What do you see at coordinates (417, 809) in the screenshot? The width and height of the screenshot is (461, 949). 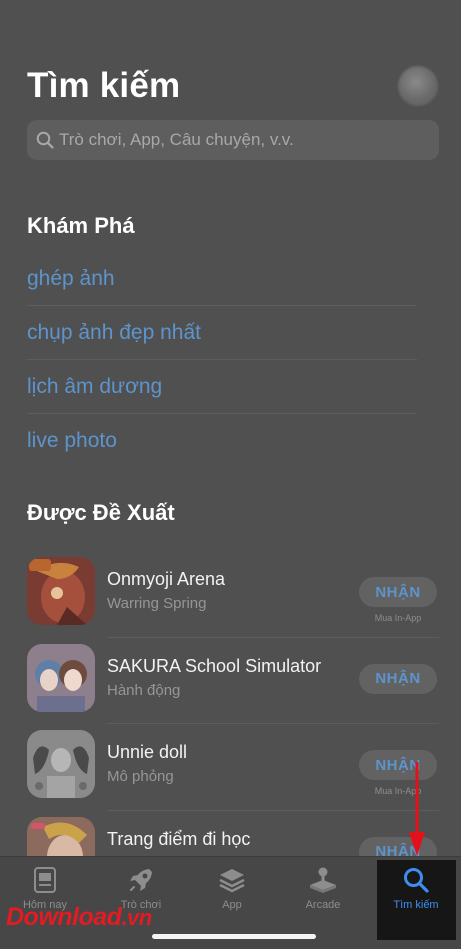 I see `annotation-arrow-icon` at bounding box center [417, 809].